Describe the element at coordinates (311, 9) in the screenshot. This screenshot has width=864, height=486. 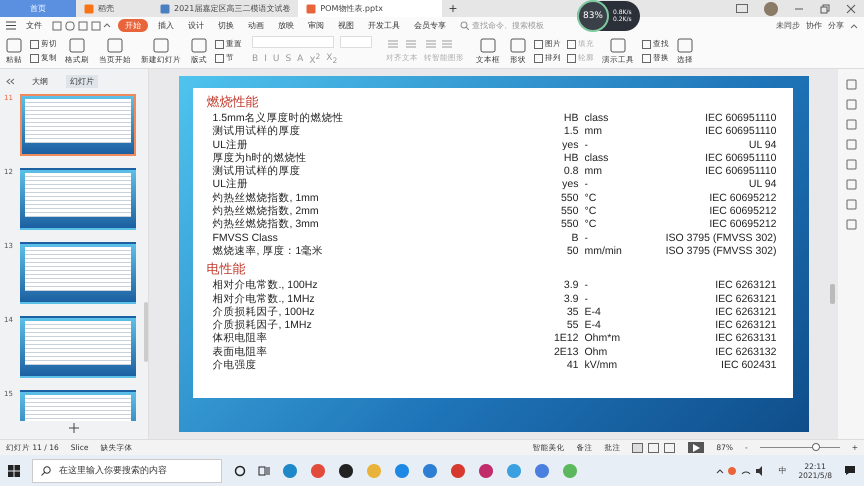
I see `file-icon` at that location.